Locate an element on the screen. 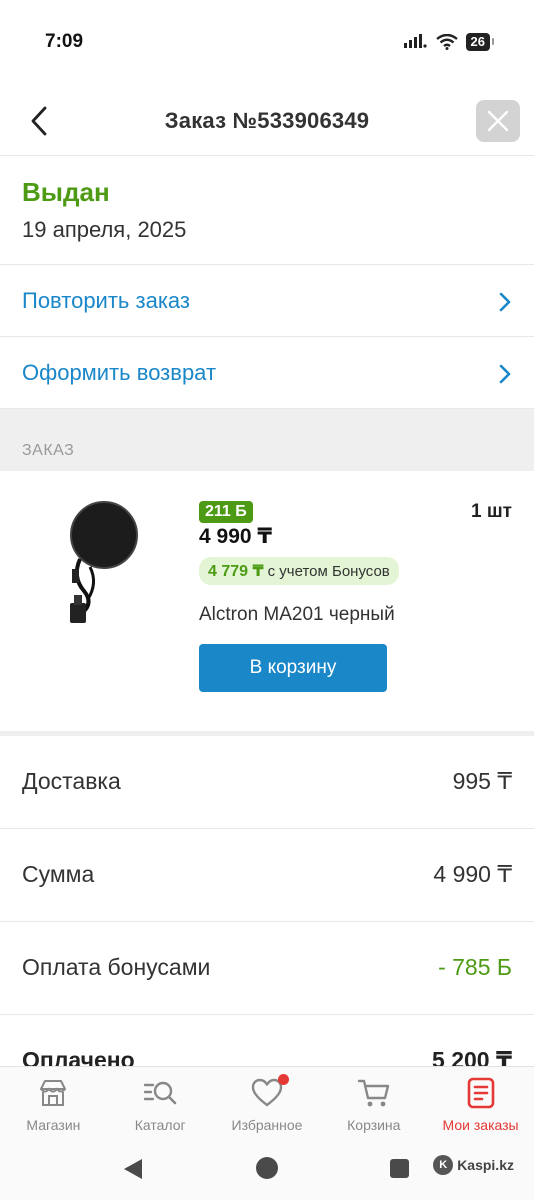 The height and width of the screenshot is (1200, 534). bonus-payment-value: - 785 Б is located at coordinates (475, 967).